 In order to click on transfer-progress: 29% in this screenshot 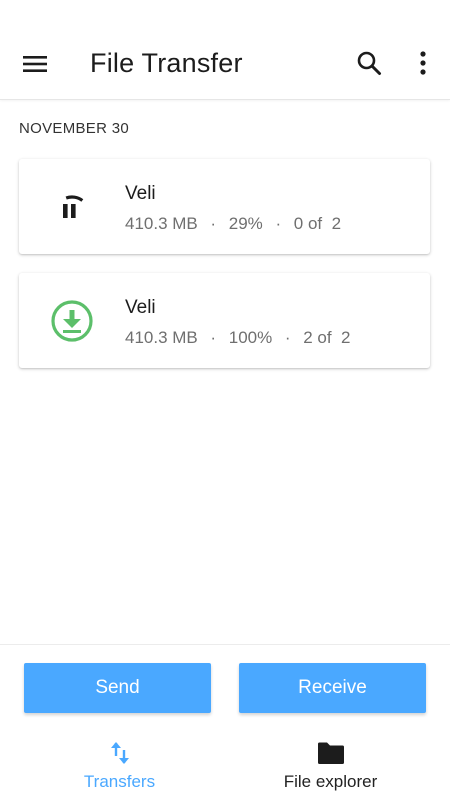, I will do `click(245, 223)`.